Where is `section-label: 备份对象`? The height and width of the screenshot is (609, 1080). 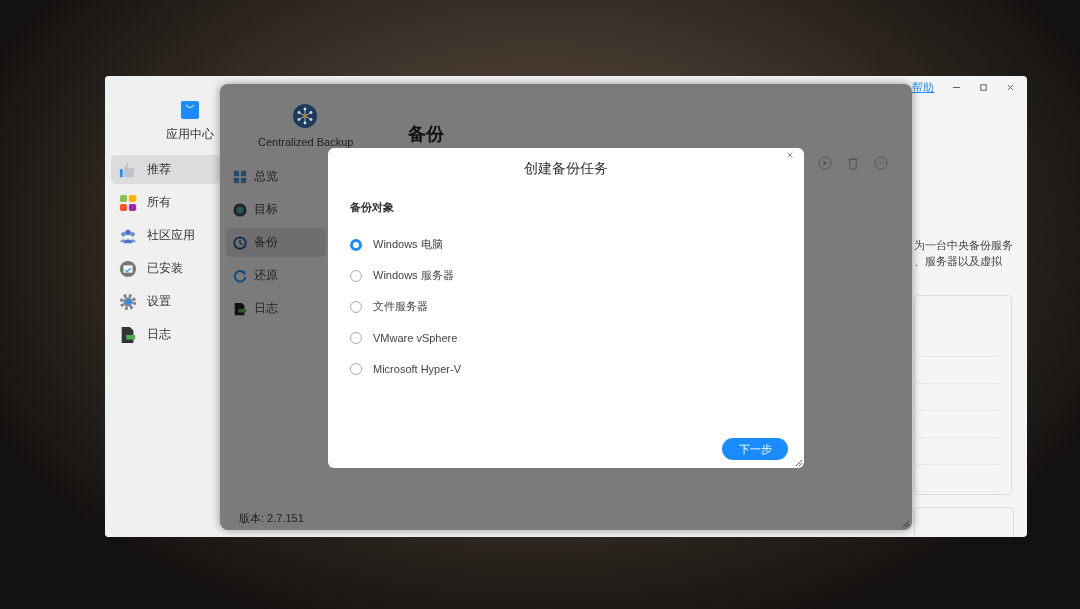 section-label: 备份对象 is located at coordinates (372, 207).